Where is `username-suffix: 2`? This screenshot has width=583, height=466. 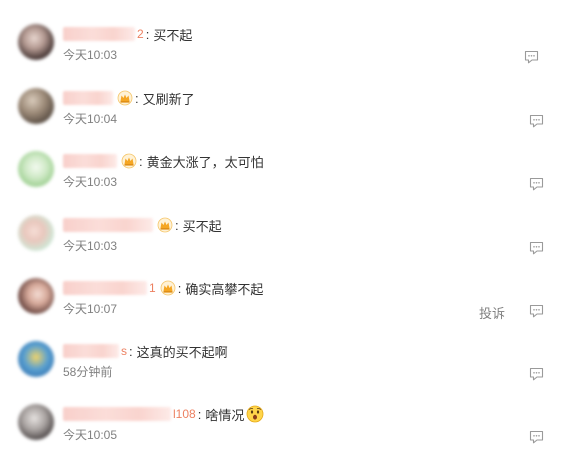
username-suffix: 2 is located at coordinates (140, 34).